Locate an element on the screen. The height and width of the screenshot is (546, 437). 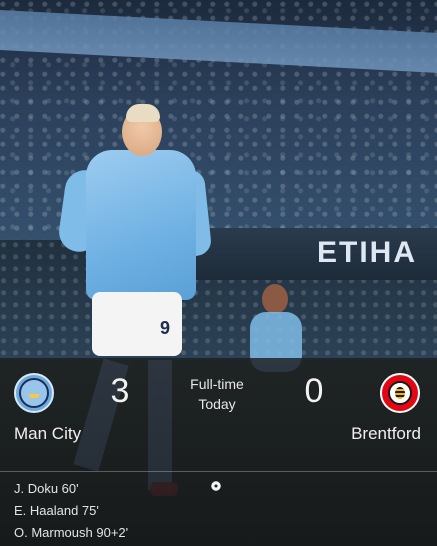
background-player-head is located at coordinates (275, 299).